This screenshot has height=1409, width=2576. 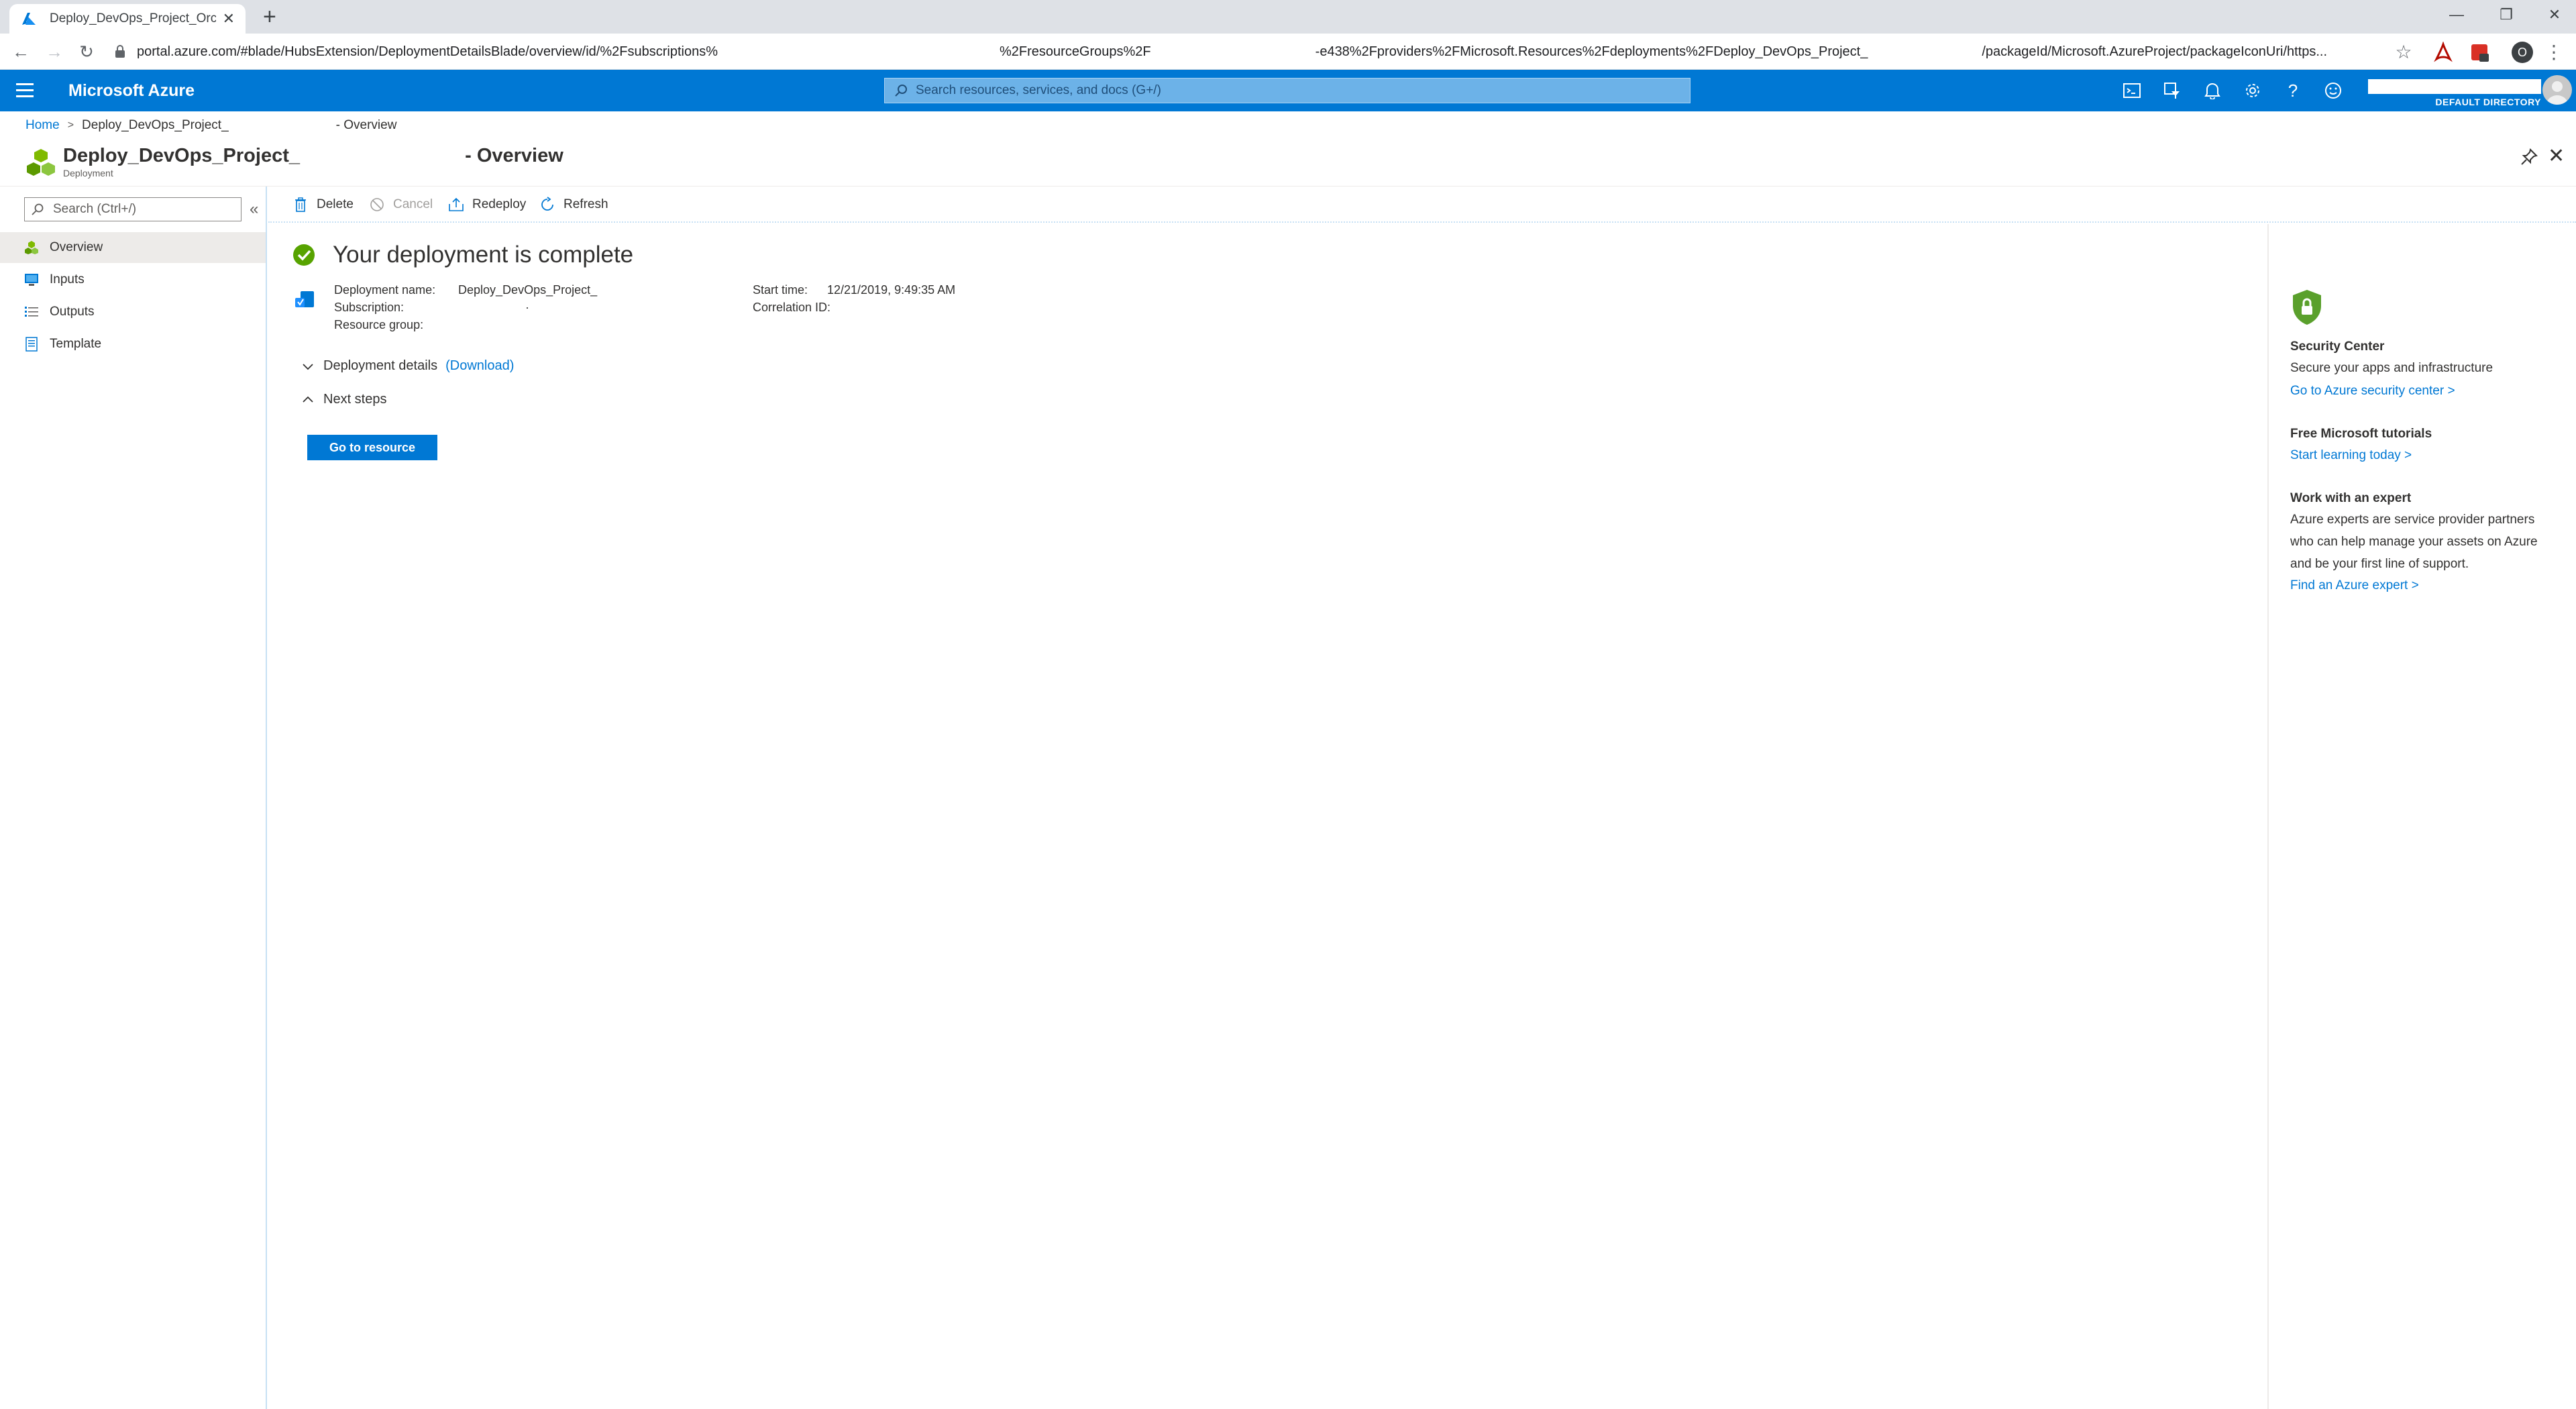 What do you see at coordinates (29, 19) in the screenshot?
I see `azure-favicon-icon` at bounding box center [29, 19].